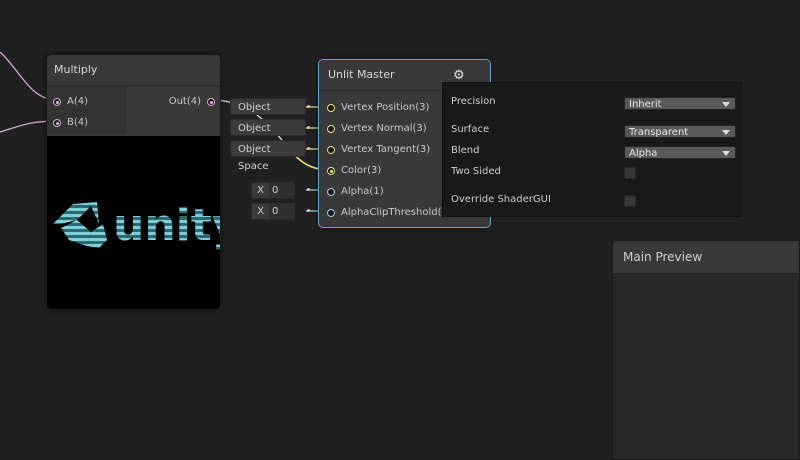  Describe the element at coordinates (394, 212) in the screenshot. I see `port-alpha-clip-threshold-label: AlphaClipThreshold(1` at that location.